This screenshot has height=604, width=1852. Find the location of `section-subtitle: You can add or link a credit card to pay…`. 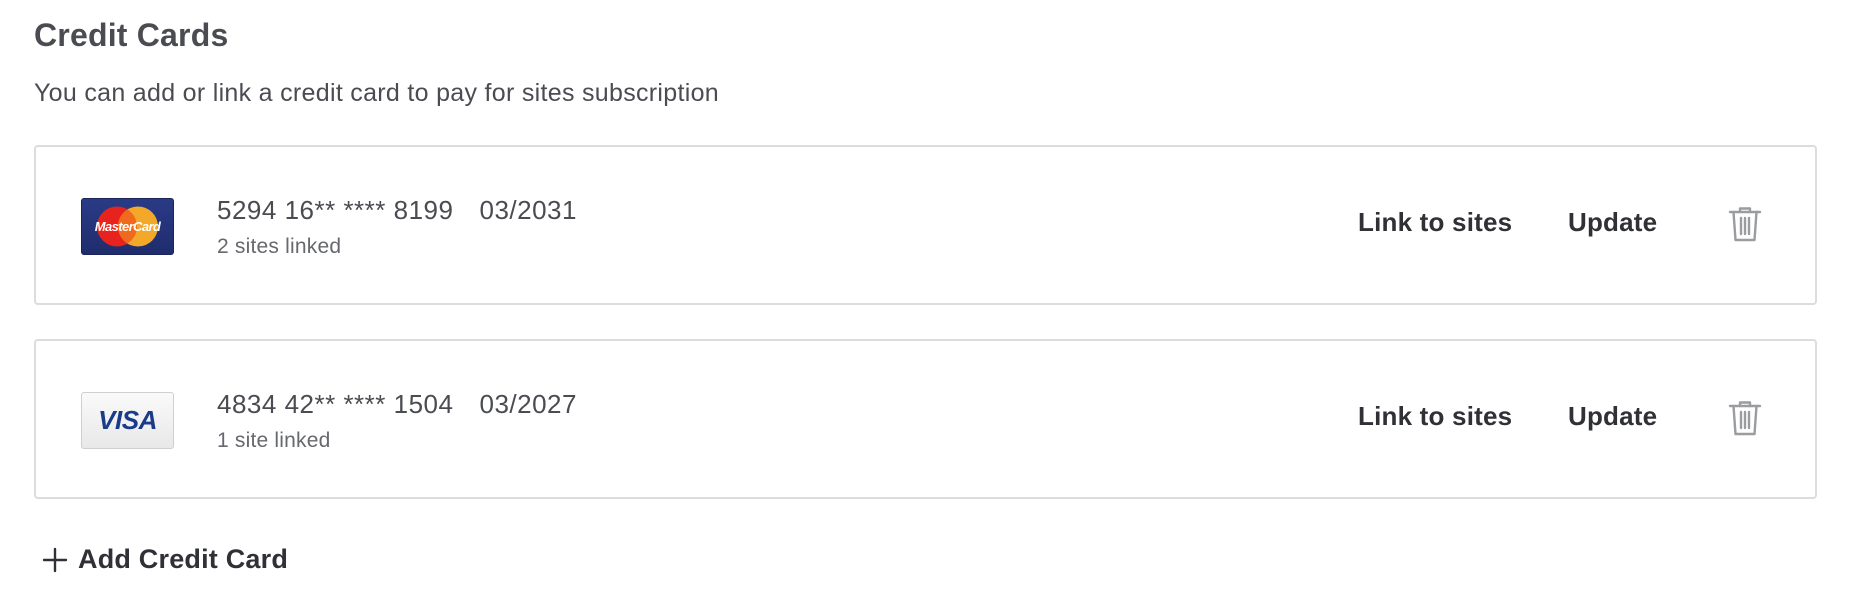

section-subtitle: You can add or link a credit card to pay… is located at coordinates (377, 93).